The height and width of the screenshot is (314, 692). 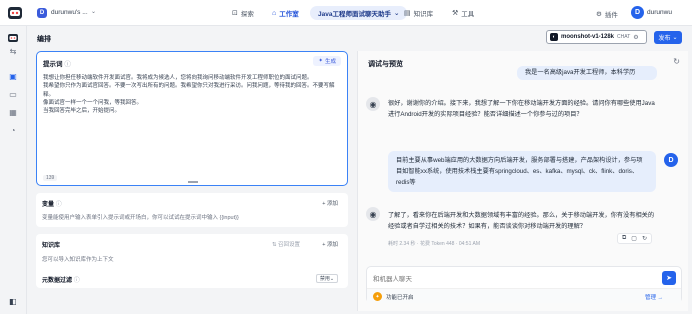 What do you see at coordinates (13, 94) in the screenshot?
I see `api-icon: ▭` at bounding box center [13, 94].